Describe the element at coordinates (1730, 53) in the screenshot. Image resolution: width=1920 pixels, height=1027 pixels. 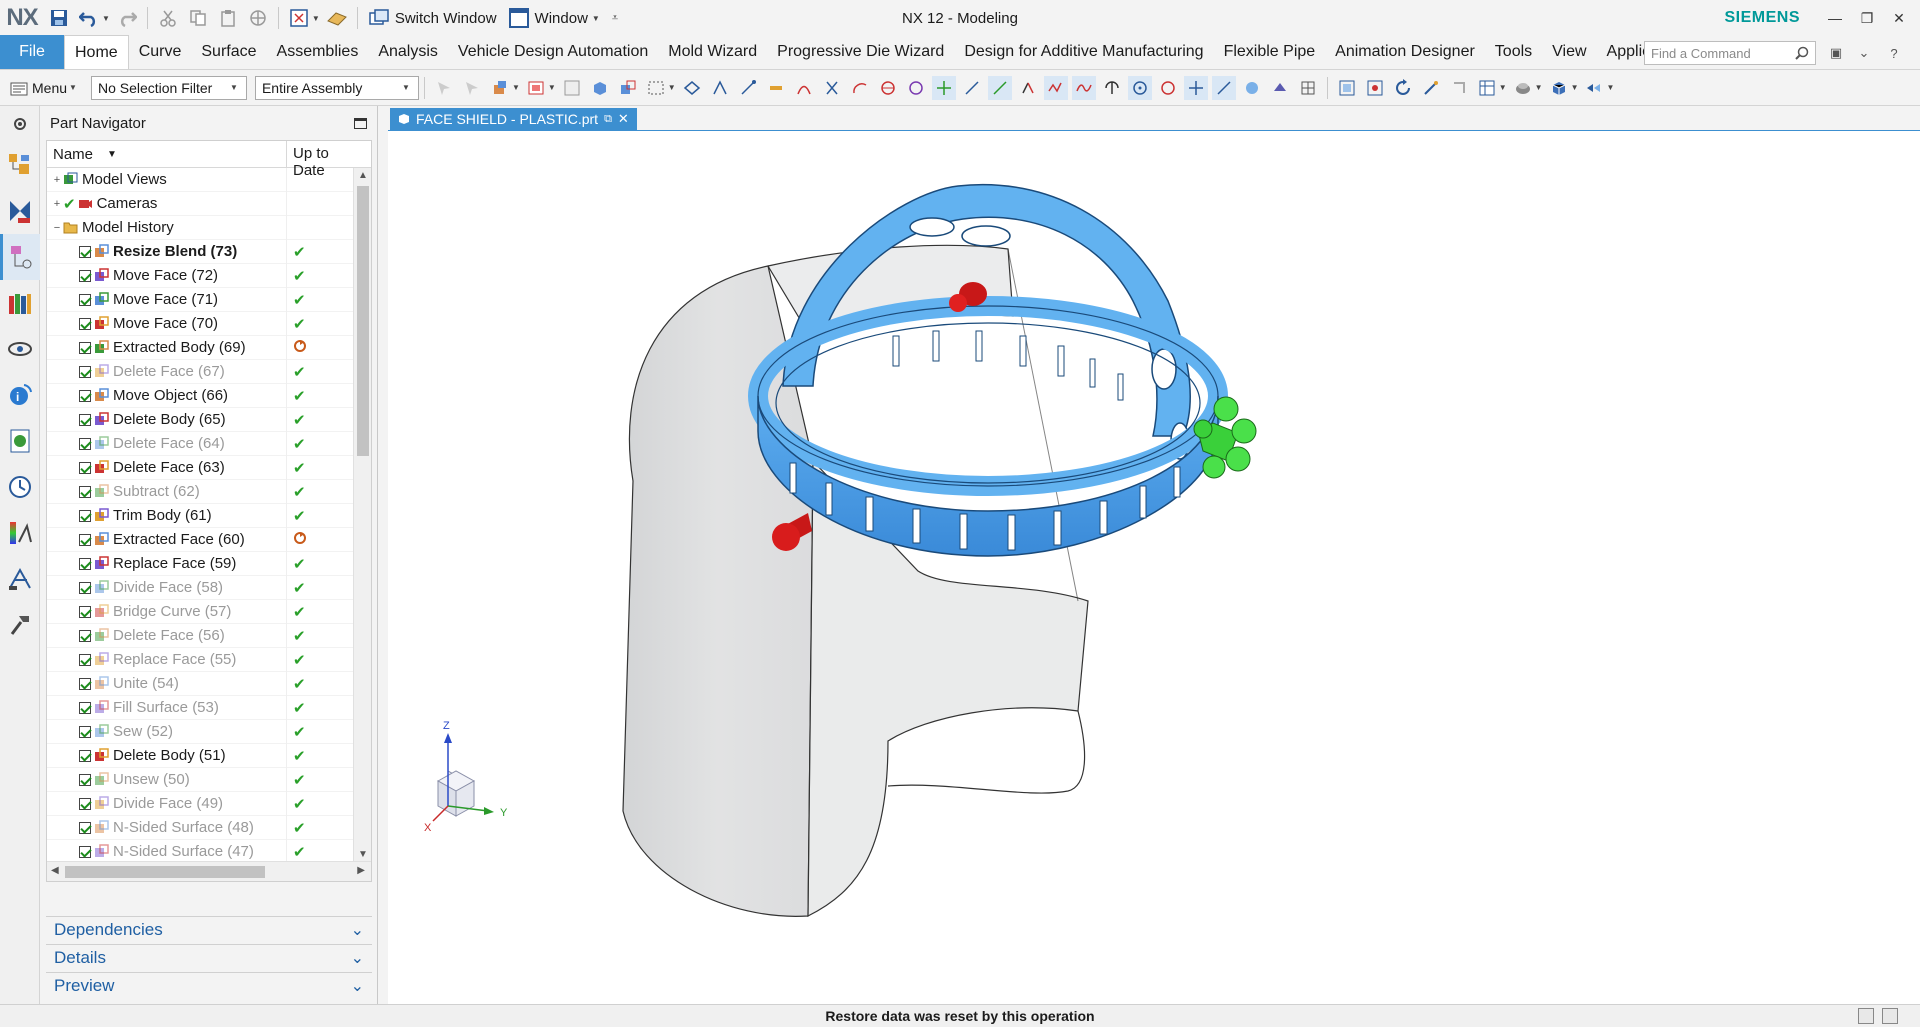
I see `find-command-input: Find a Command` at that location.